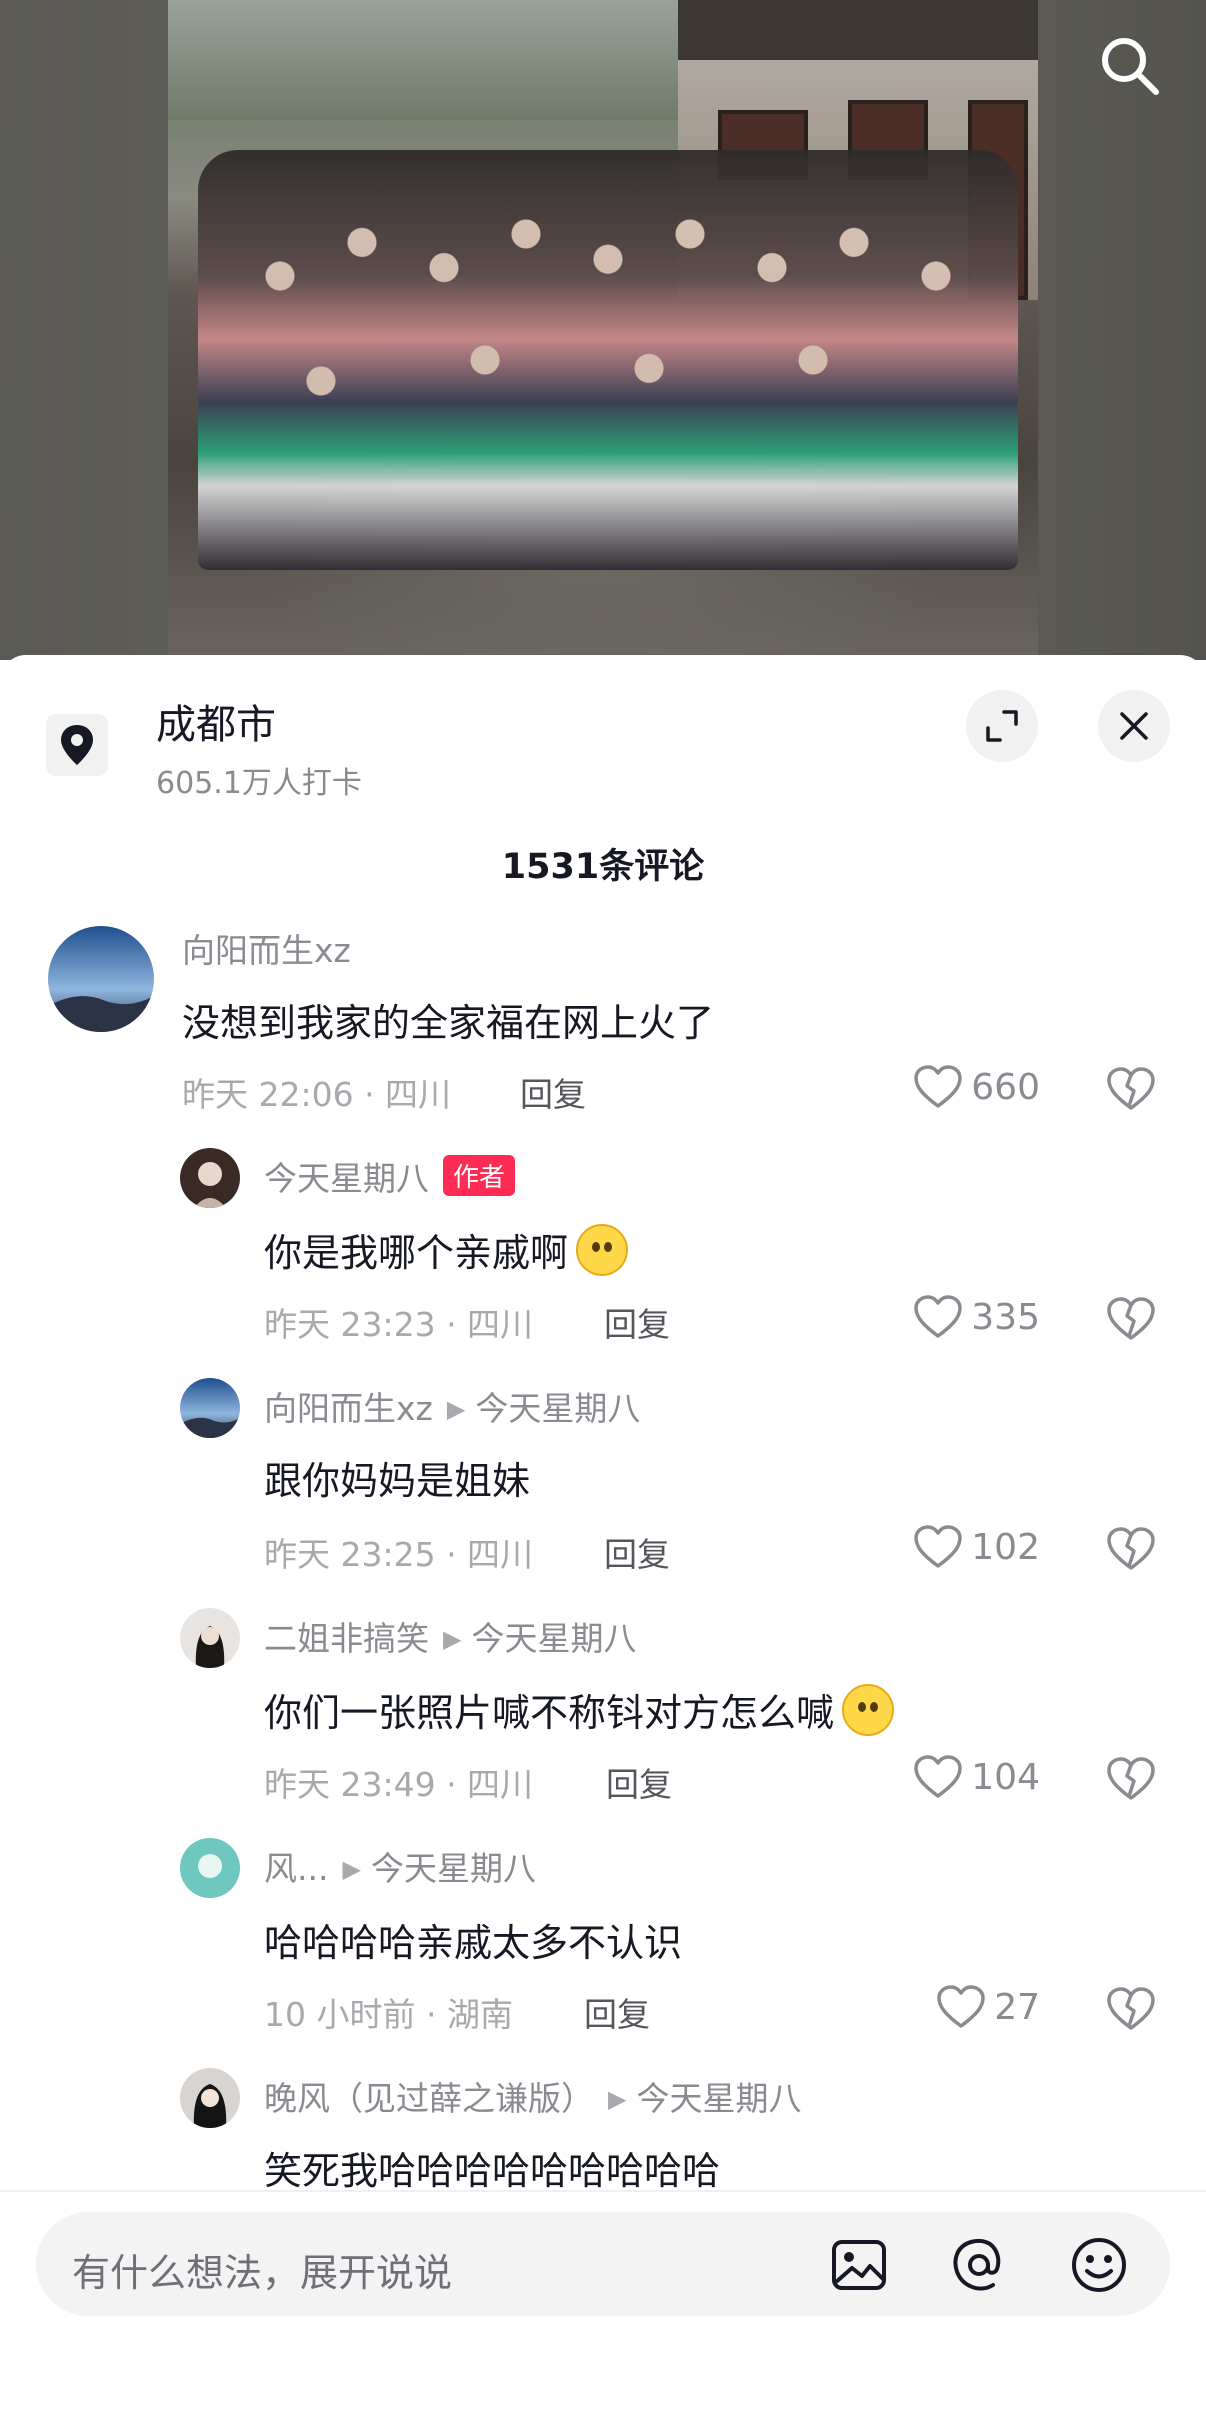 The image size is (1206, 2436). What do you see at coordinates (1005, 1317) in the screenshot?
I see `like-count: 335` at bounding box center [1005, 1317].